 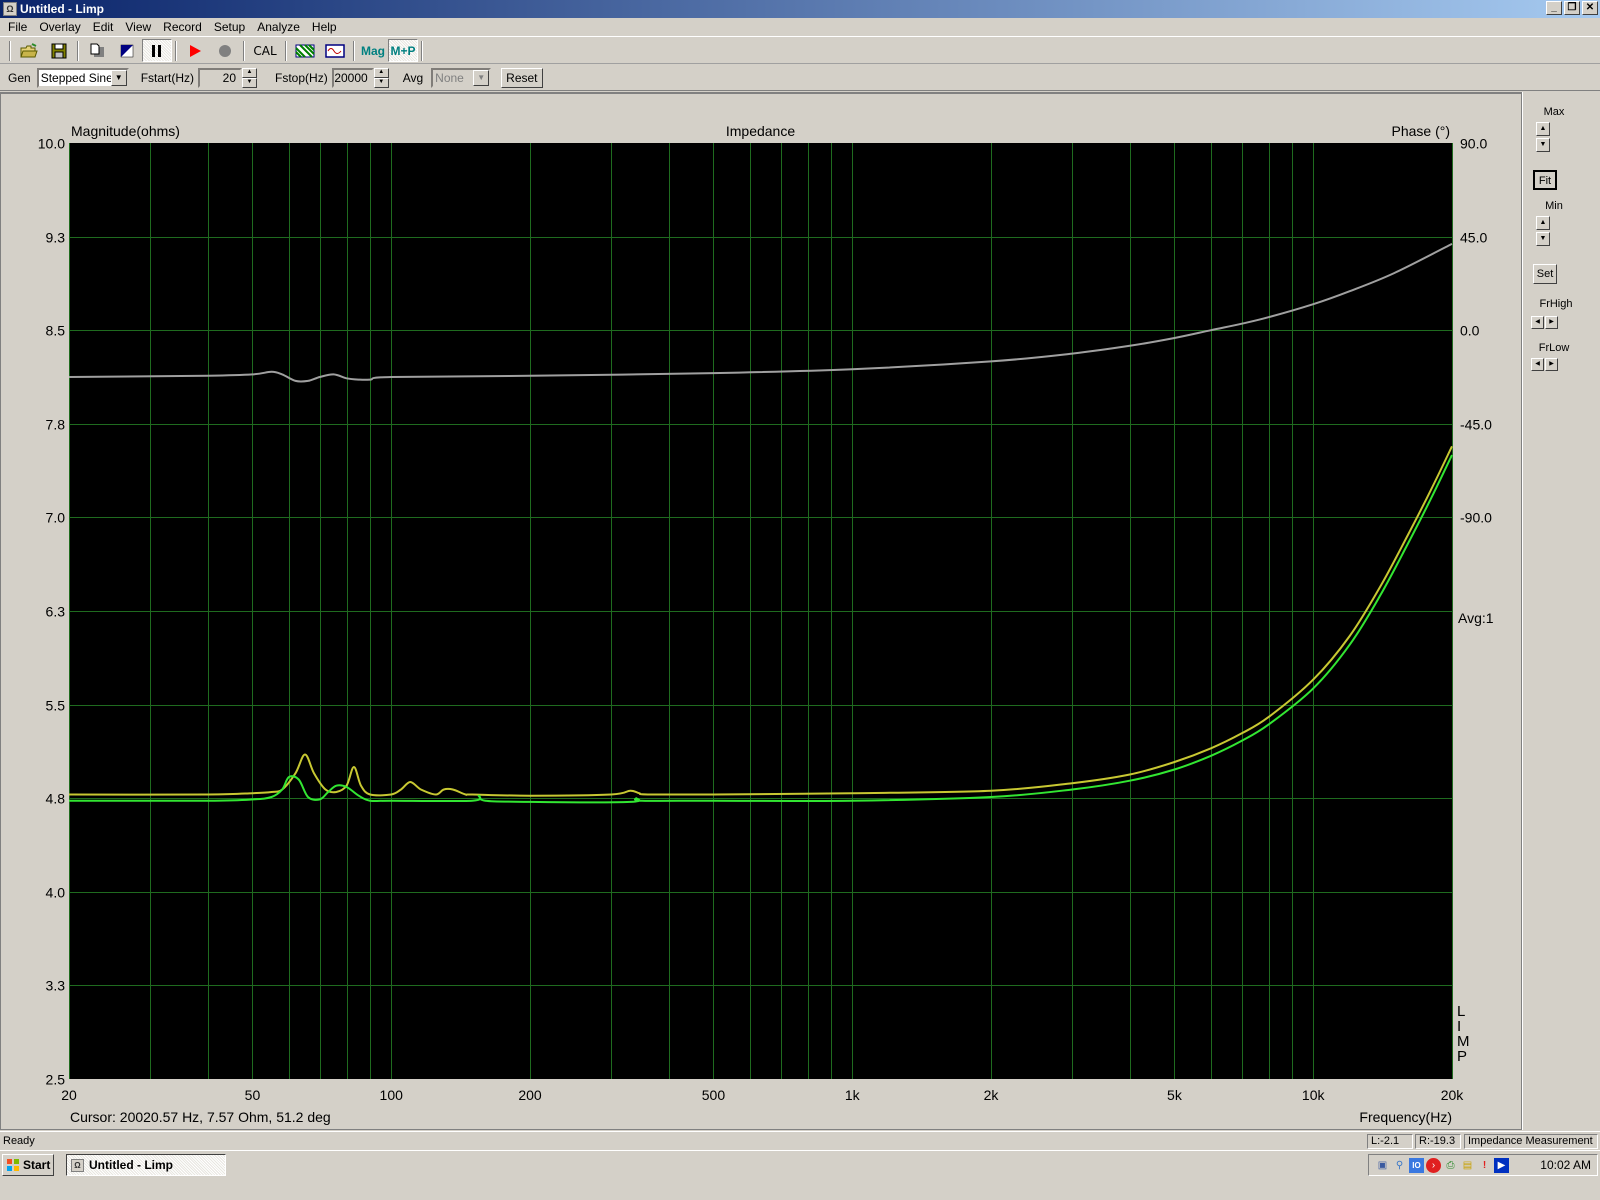 I want to click on menu-file: File, so click(x=17, y=27).